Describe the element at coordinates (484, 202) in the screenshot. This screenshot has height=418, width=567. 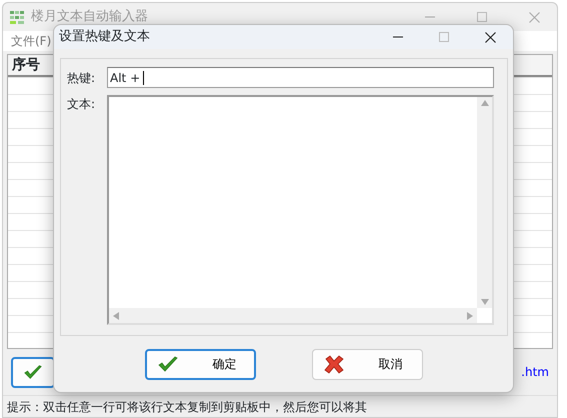
I see `vertical-scrollbar` at that location.